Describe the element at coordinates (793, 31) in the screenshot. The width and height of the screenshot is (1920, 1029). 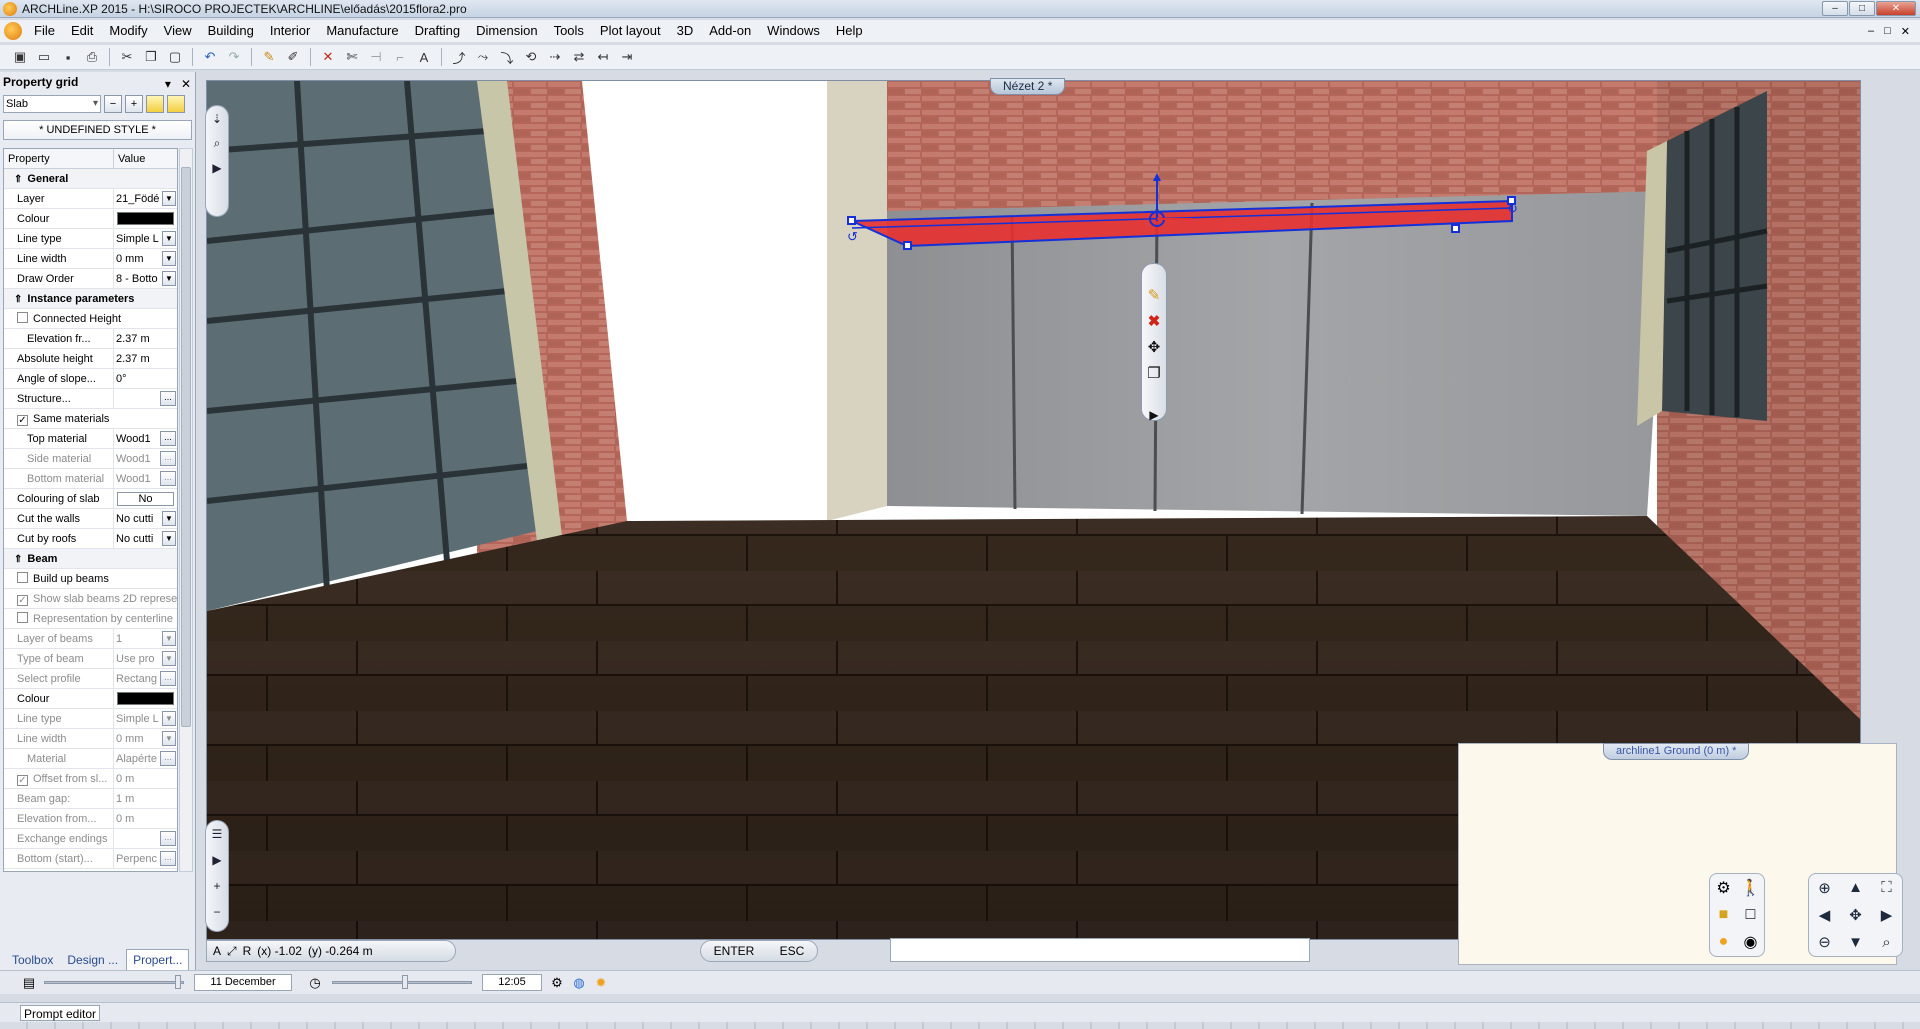
I see `menu-windows: Windows` at that location.